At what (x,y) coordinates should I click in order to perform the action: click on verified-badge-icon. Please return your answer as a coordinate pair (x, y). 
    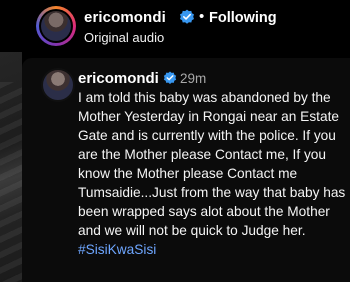
    Looking at the image, I should click on (187, 19).